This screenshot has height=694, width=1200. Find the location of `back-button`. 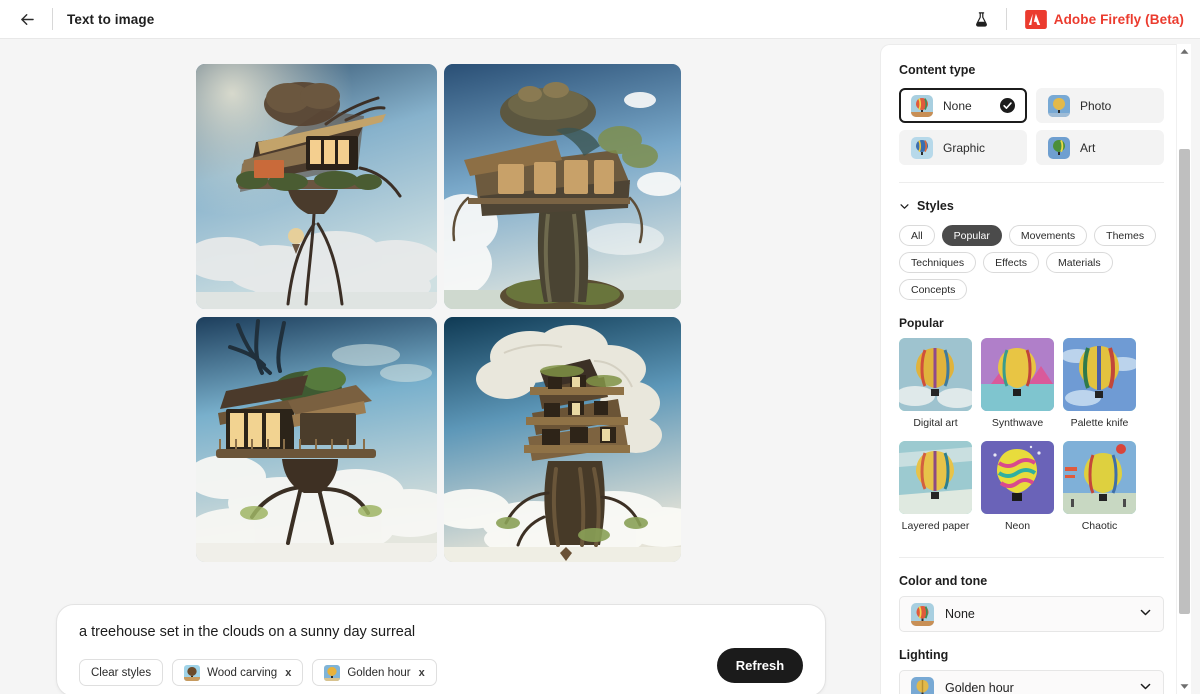

back-button is located at coordinates (27, 19).